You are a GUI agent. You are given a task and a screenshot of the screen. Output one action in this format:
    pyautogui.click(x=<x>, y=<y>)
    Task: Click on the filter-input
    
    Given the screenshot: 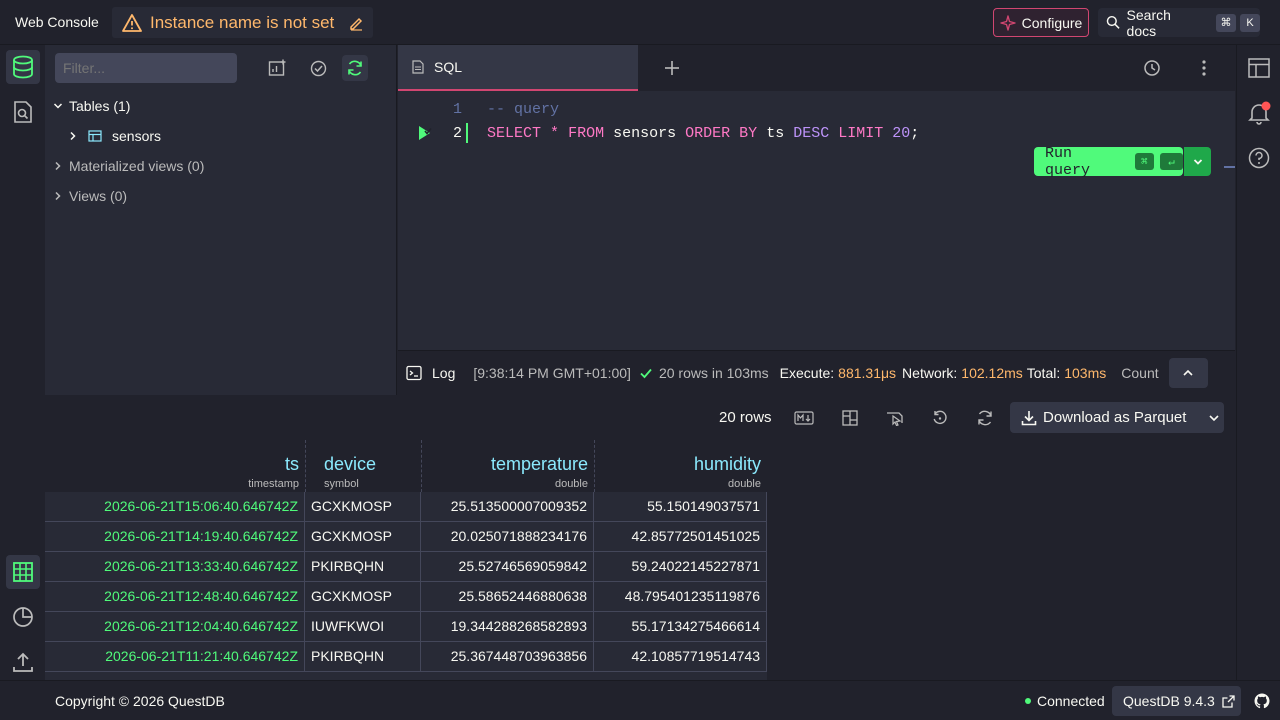 What is the action you would take?
    pyautogui.click(x=146, y=68)
    